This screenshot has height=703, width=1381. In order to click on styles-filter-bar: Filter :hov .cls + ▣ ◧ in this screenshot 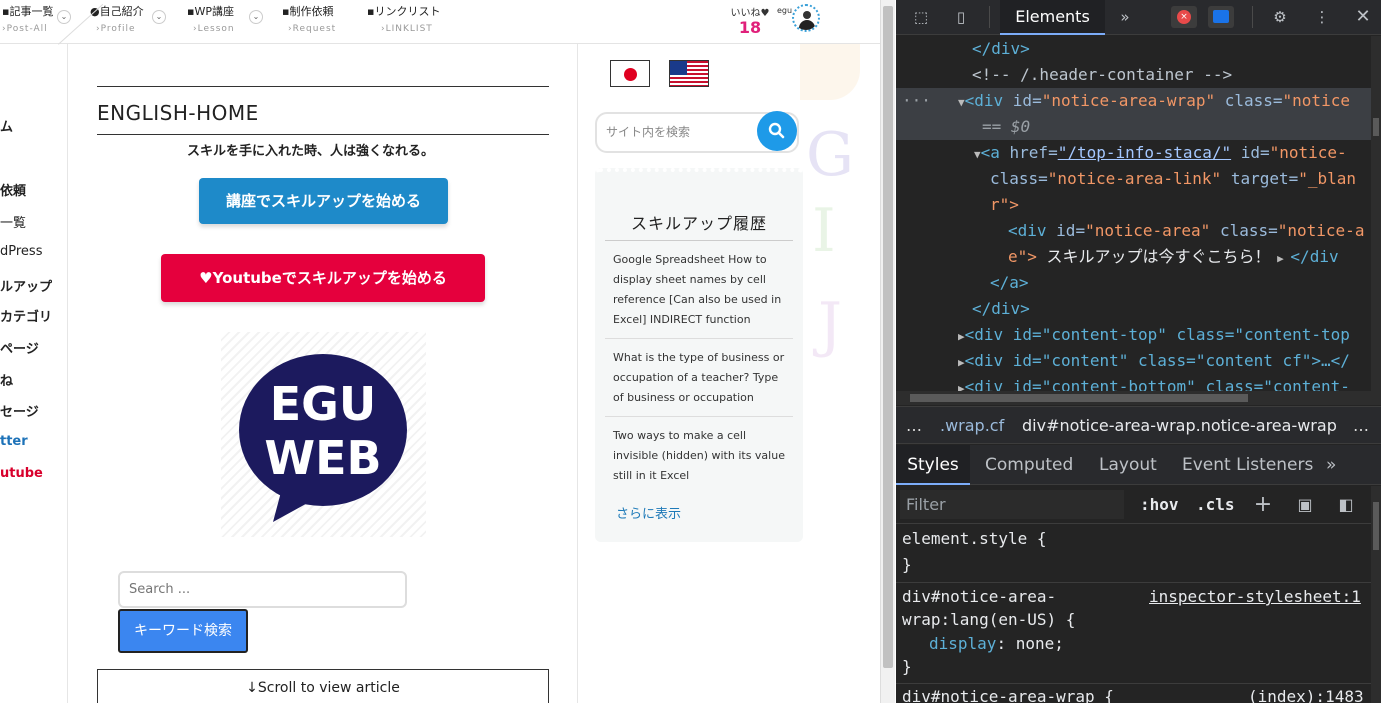, I will do `click(1138, 505)`.